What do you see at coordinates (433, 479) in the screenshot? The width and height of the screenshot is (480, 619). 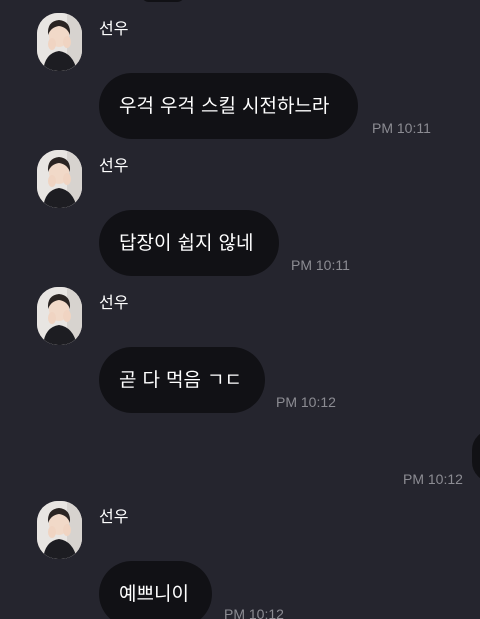 I see `outgoing-message-timestamp: PM 10:12` at bounding box center [433, 479].